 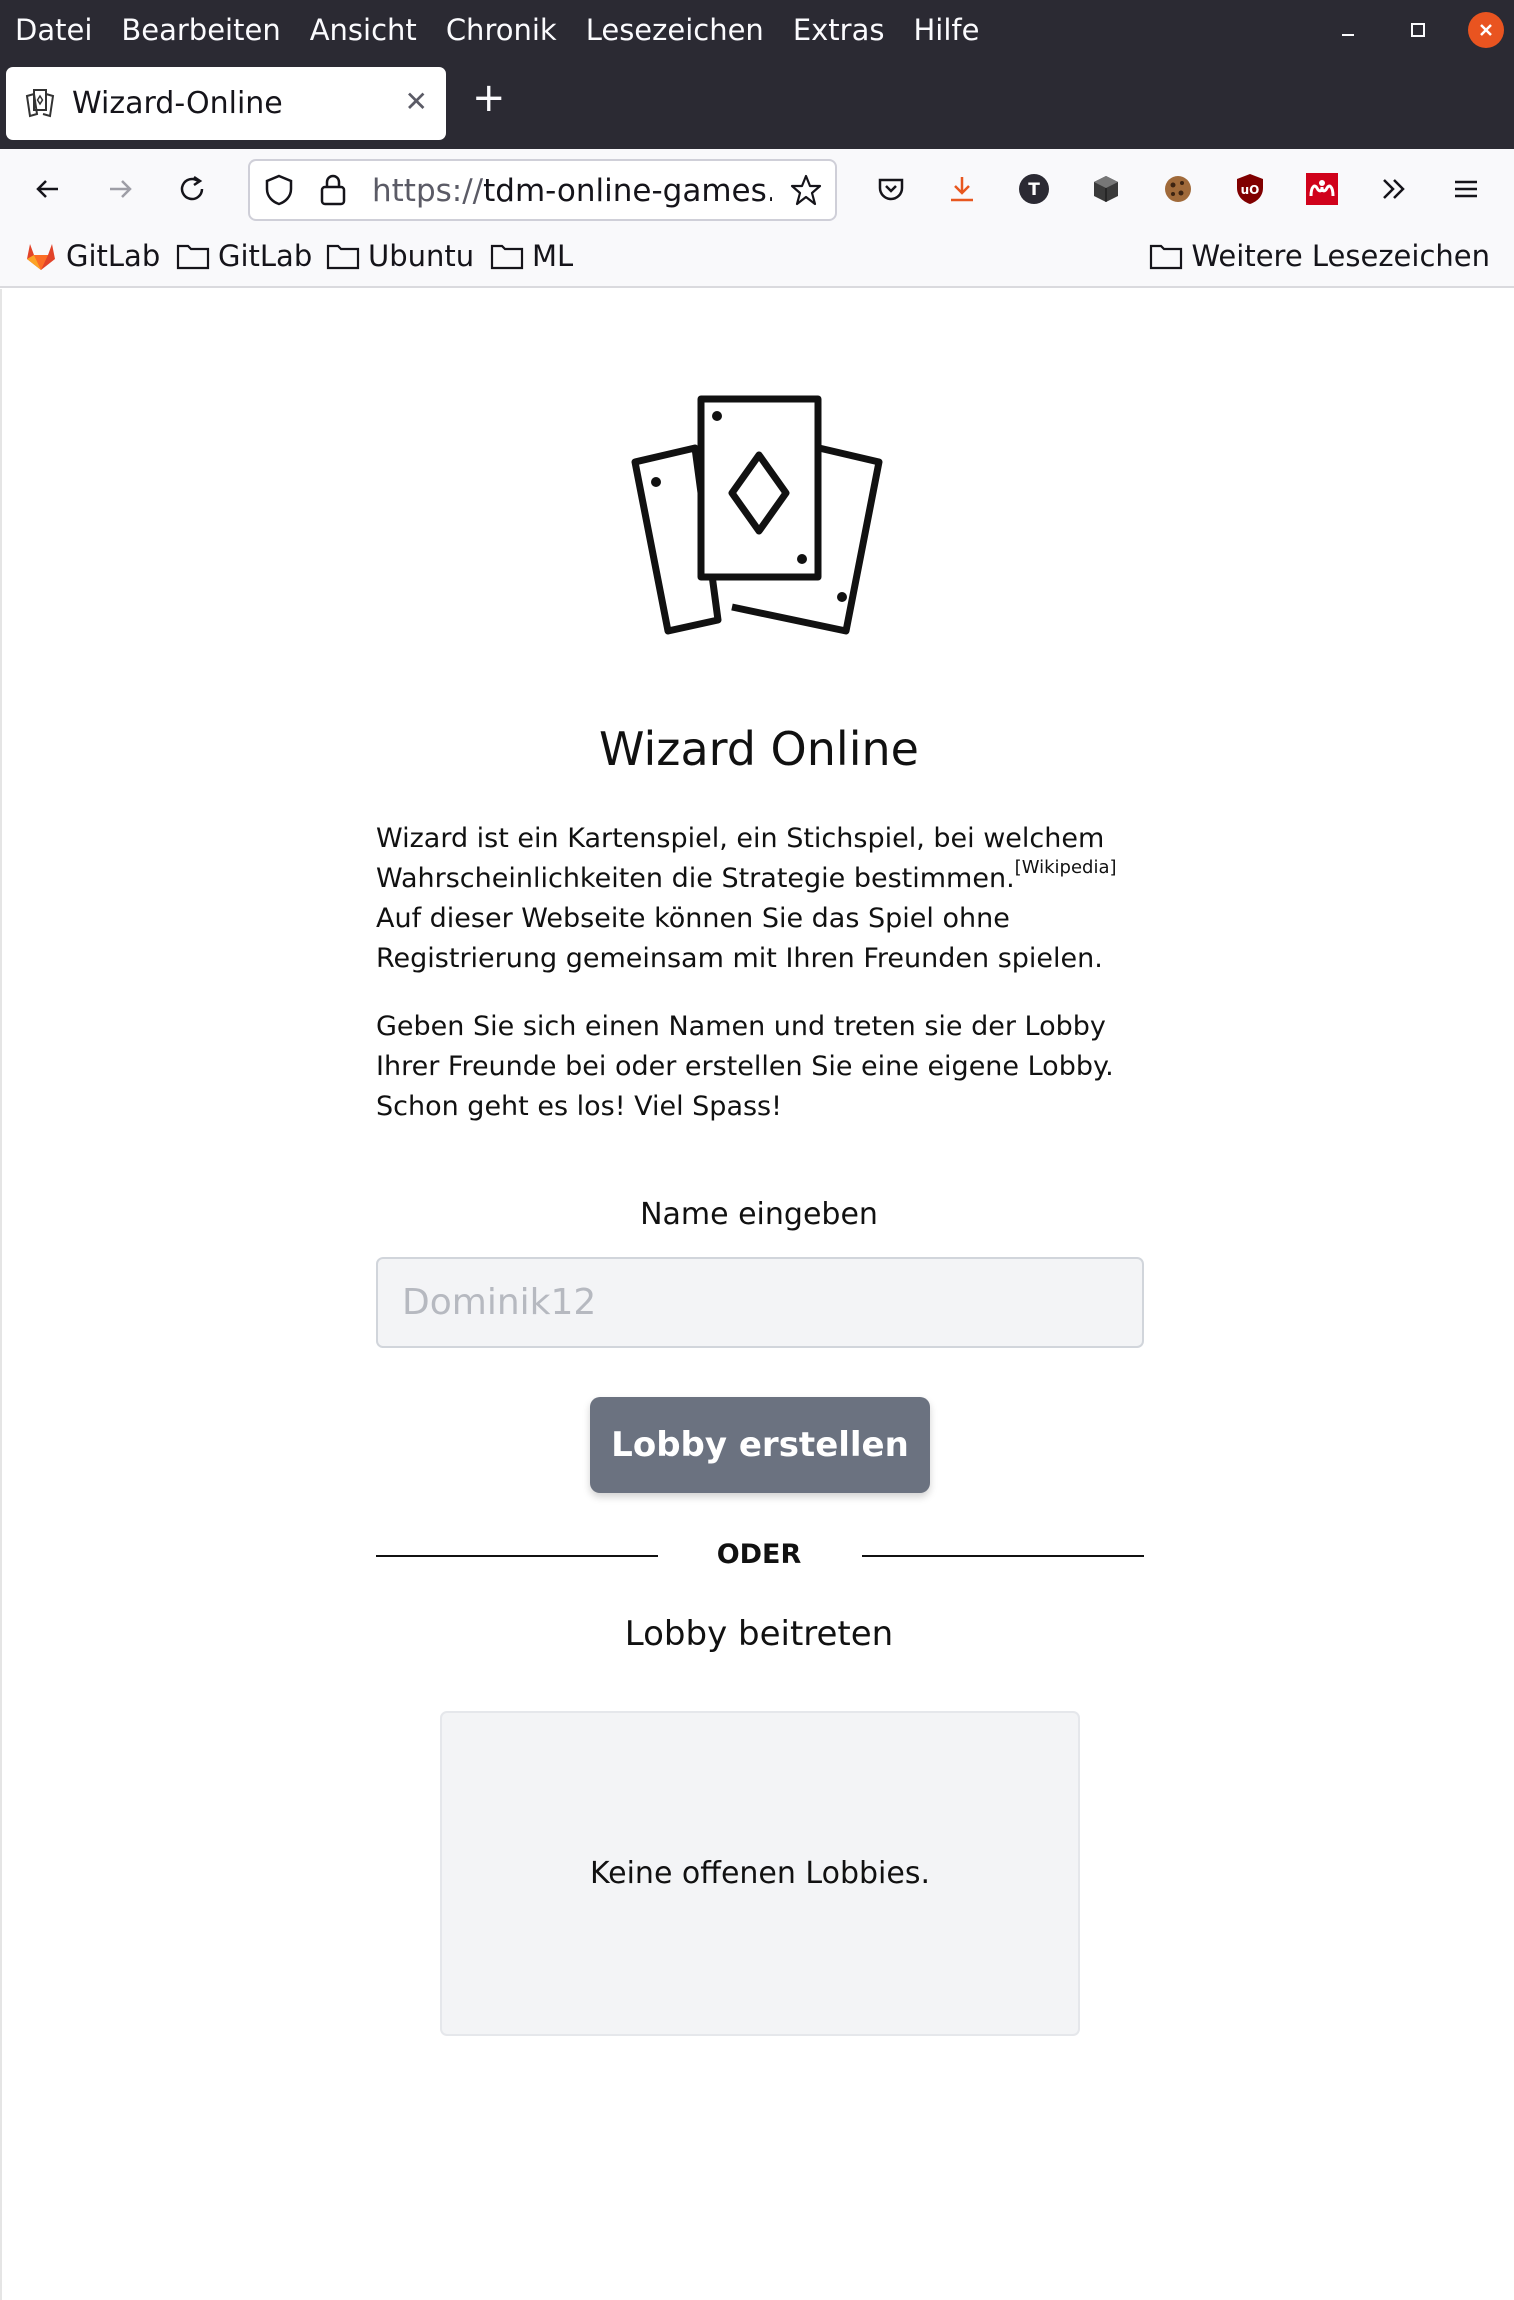 What do you see at coordinates (1340, 256) in the screenshot?
I see `bookmark-label: Weitere Lesezeichen` at bounding box center [1340, 256].